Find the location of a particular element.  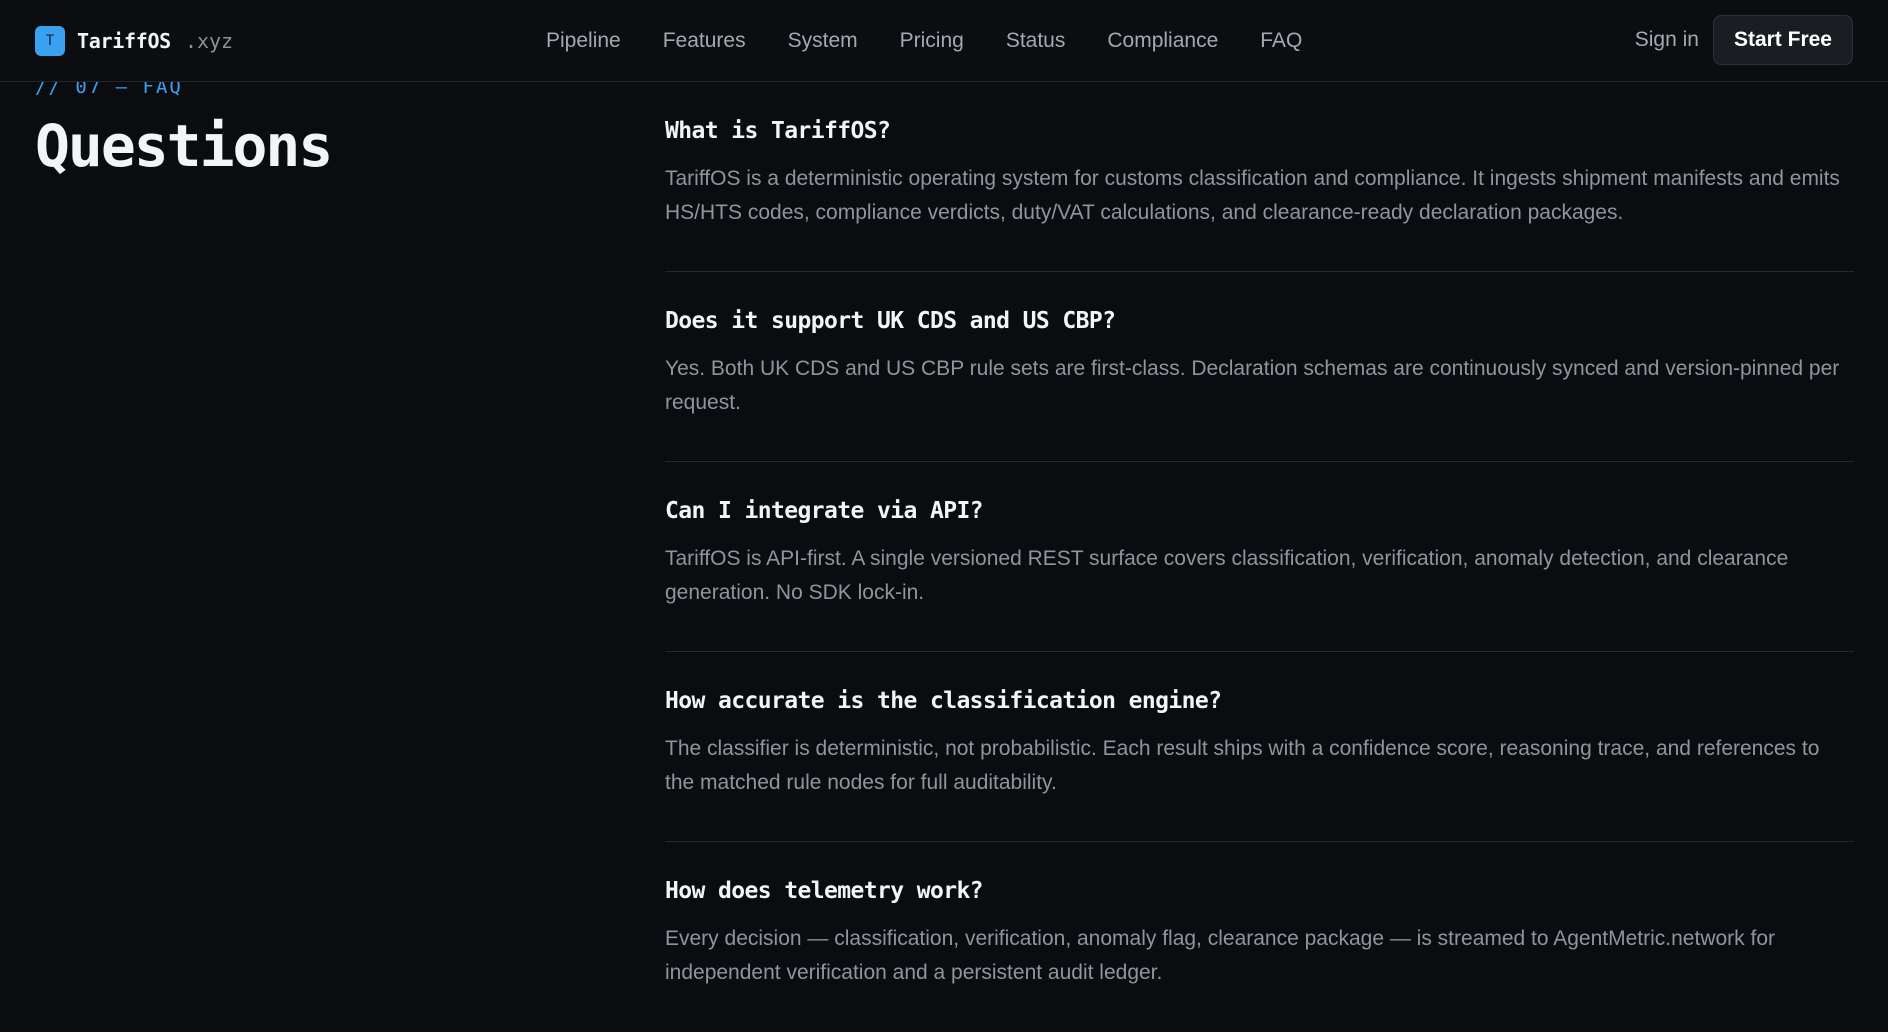

start-free-button: Start Free is located at coordinates (1782, 40).